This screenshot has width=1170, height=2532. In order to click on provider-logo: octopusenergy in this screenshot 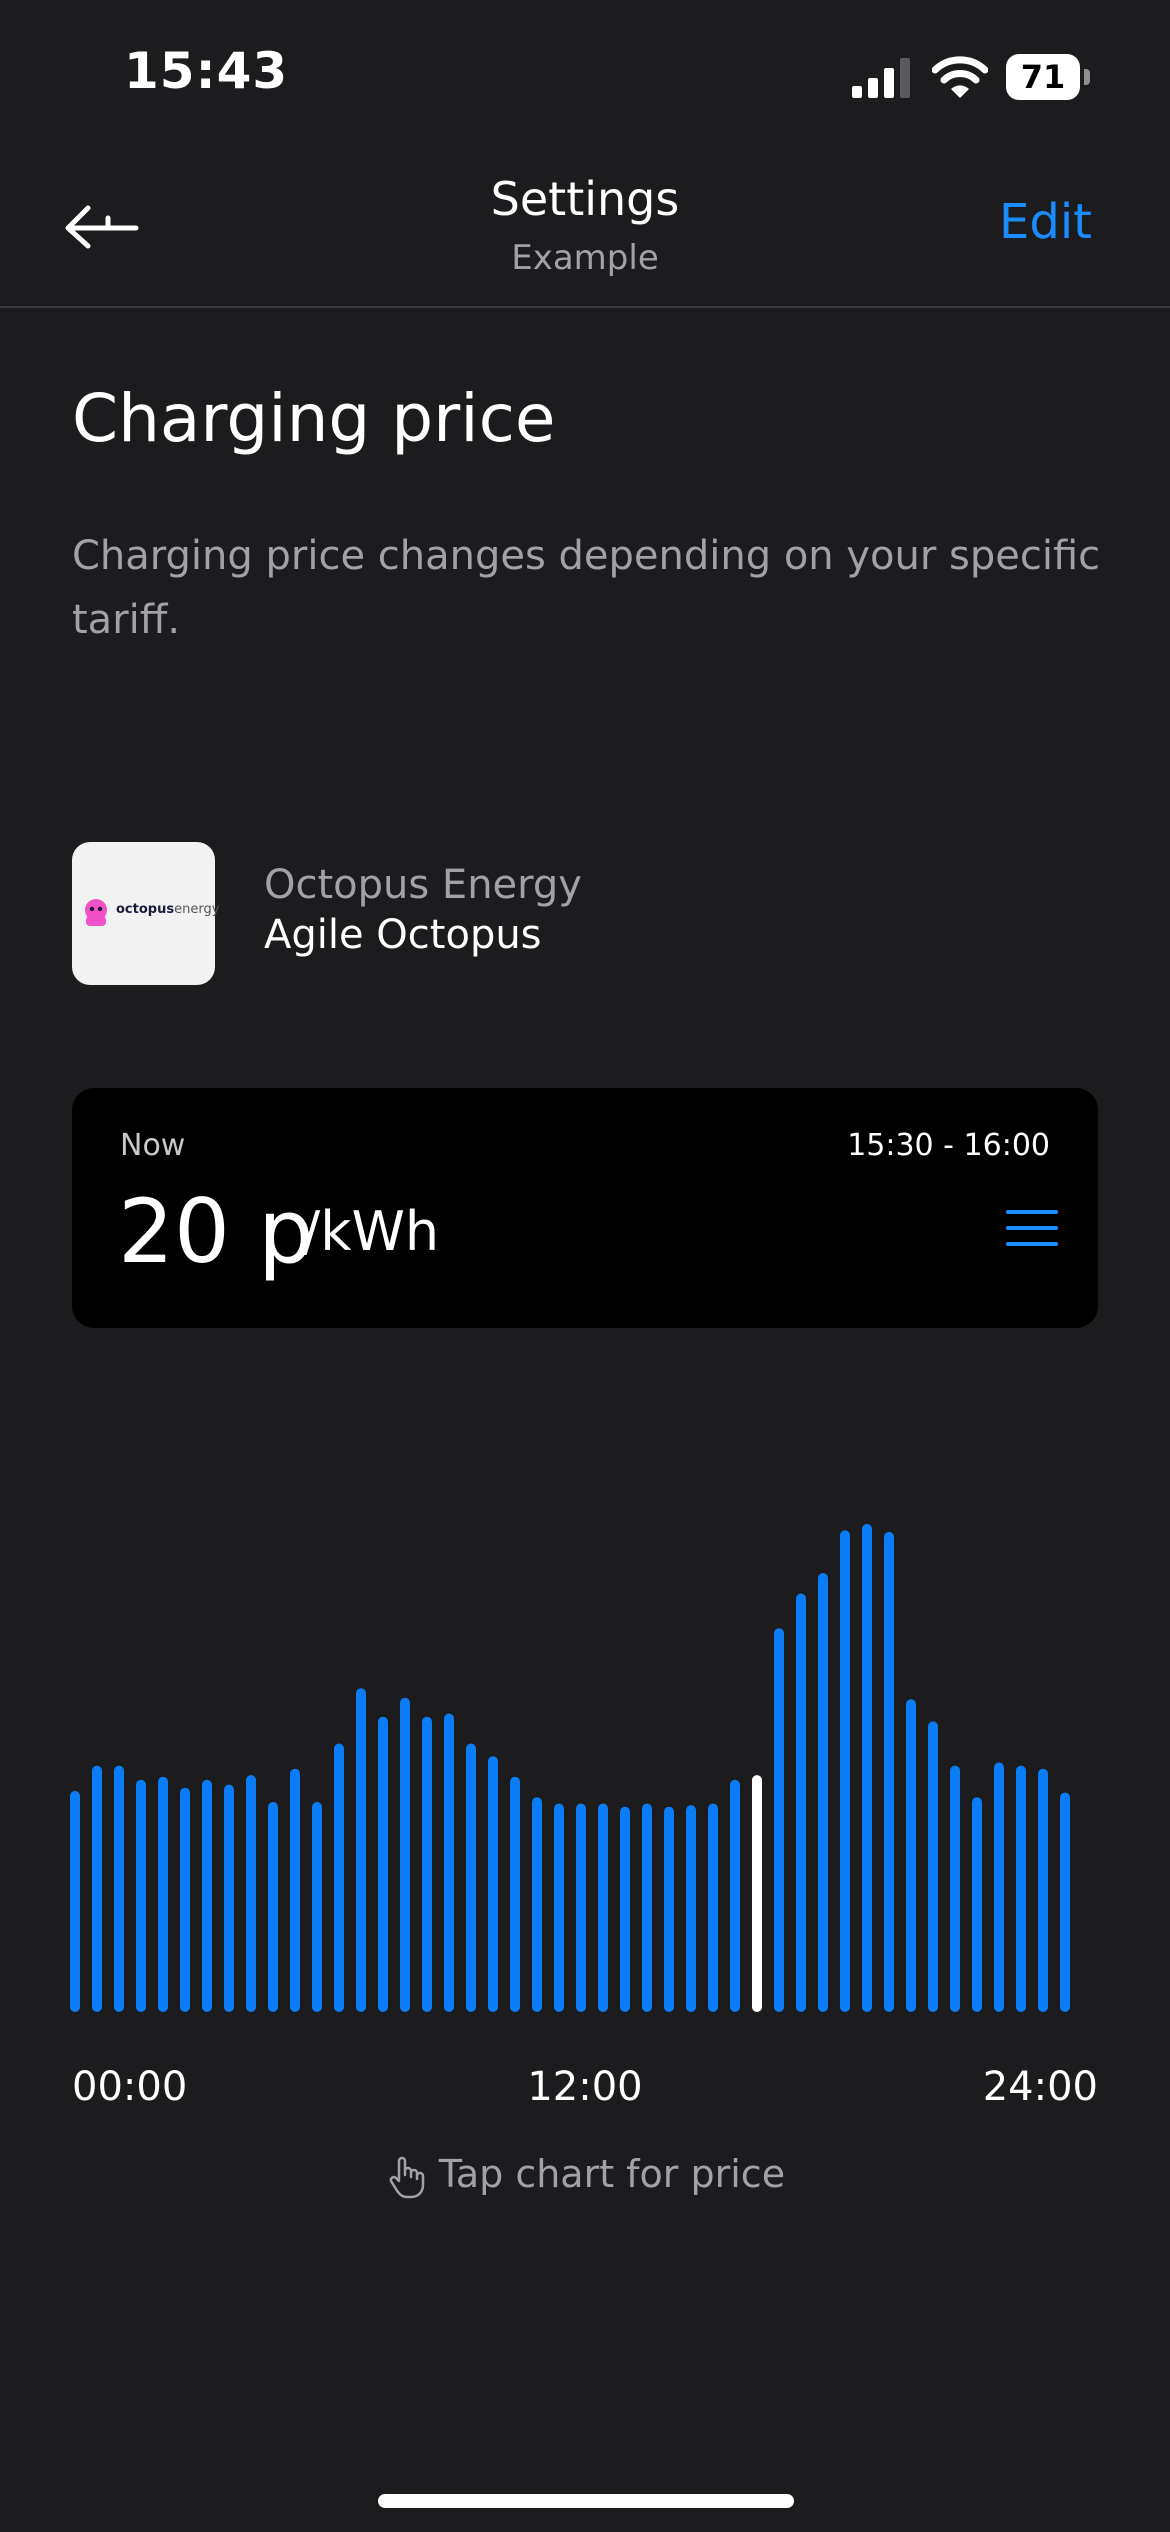, I will do `click(145, 913)`.